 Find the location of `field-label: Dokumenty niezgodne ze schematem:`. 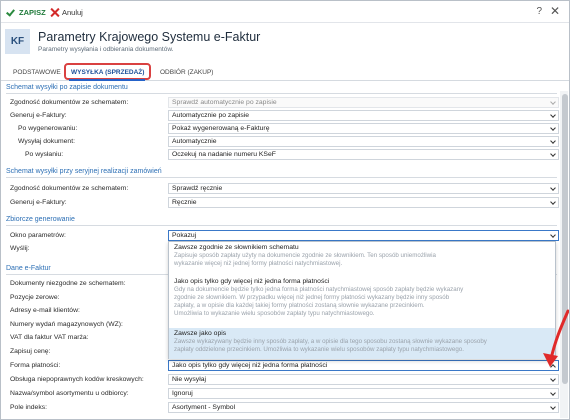

field-label: Dokumenty niezgodne ze schematem: is located at coordinates (68, 283).